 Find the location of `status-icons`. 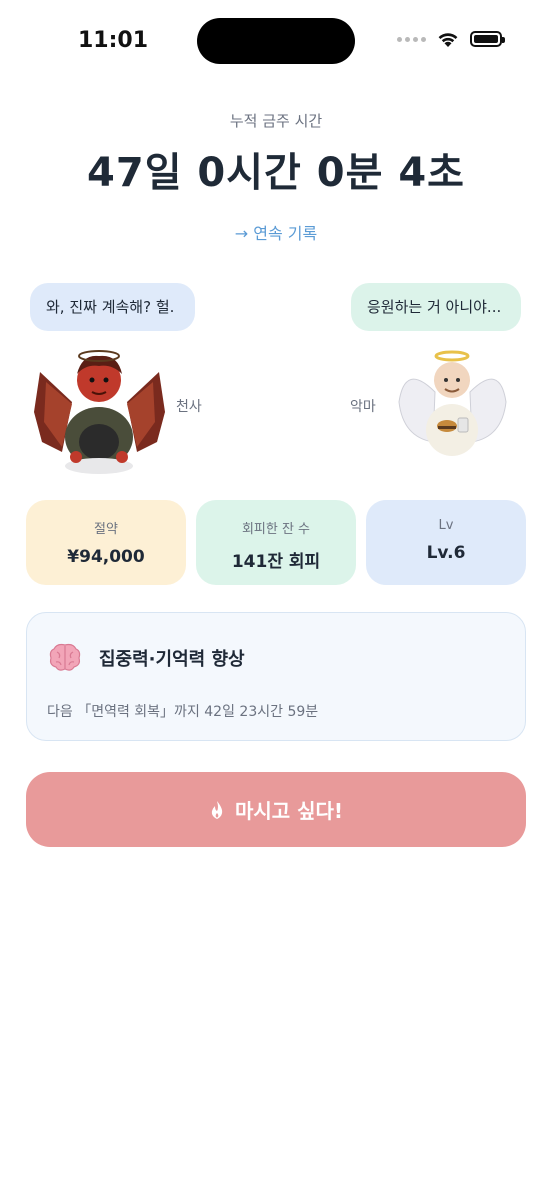

status-icons is located at coordinates (451, 39).